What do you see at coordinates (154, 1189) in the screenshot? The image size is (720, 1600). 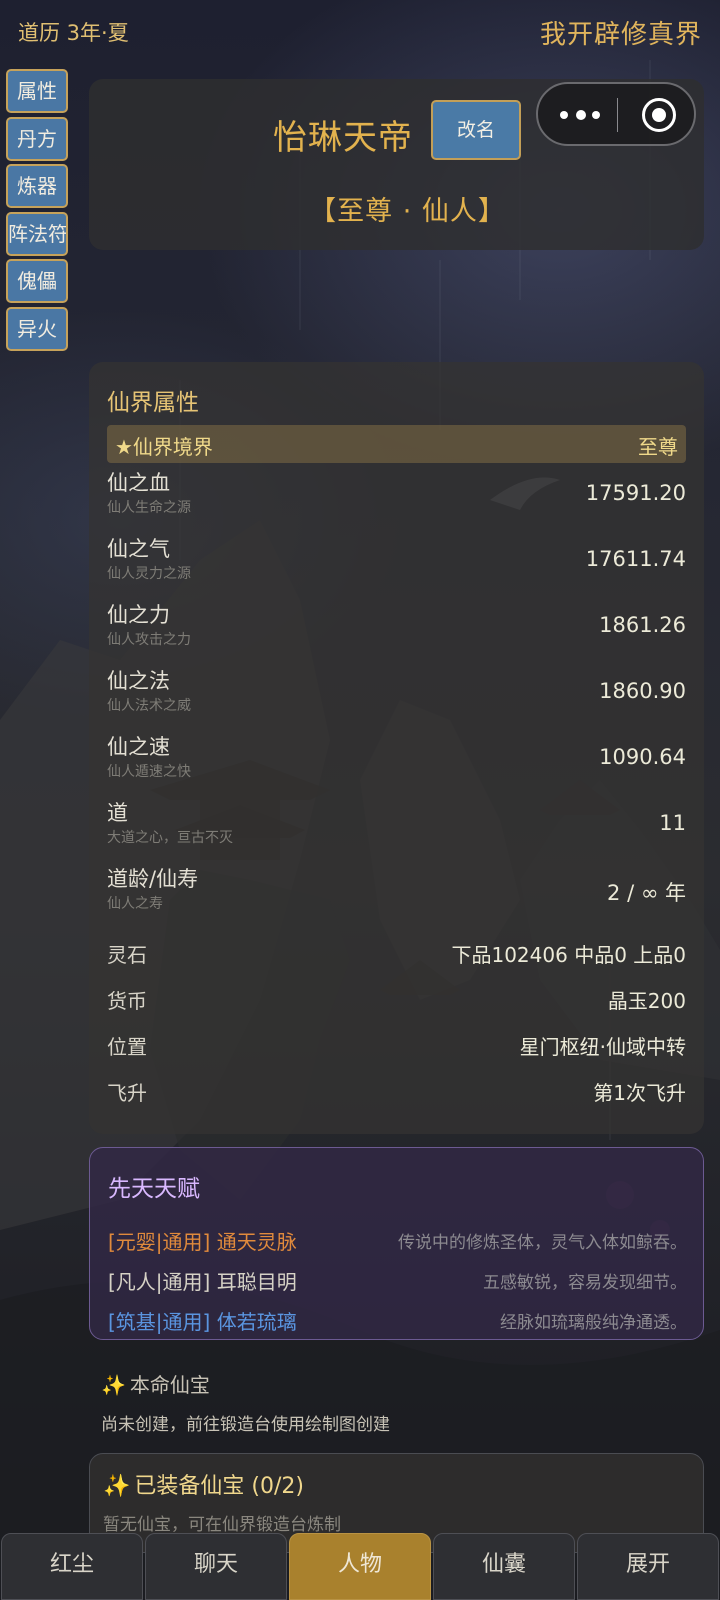 I see `talents-title: 先天天赋` at bounding box center [154, 1189].